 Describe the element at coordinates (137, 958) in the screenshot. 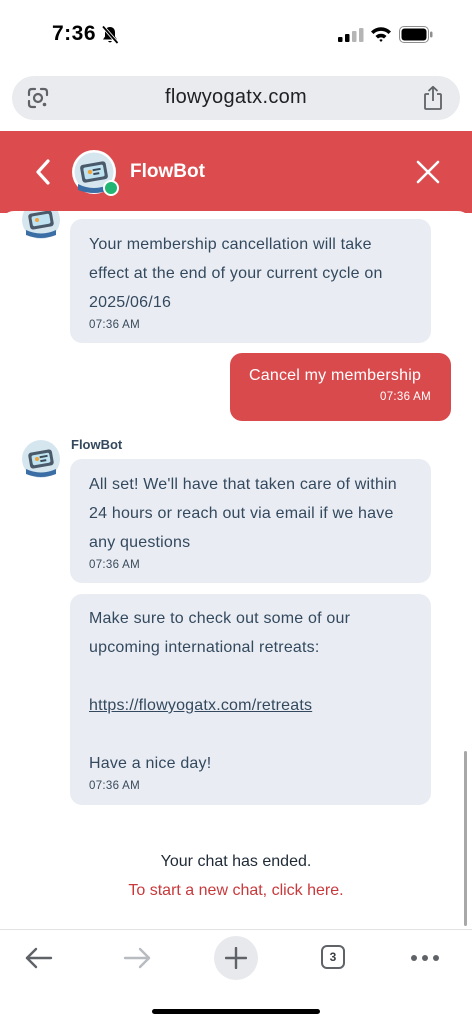

I see `arrow-forward-icon` at that location.